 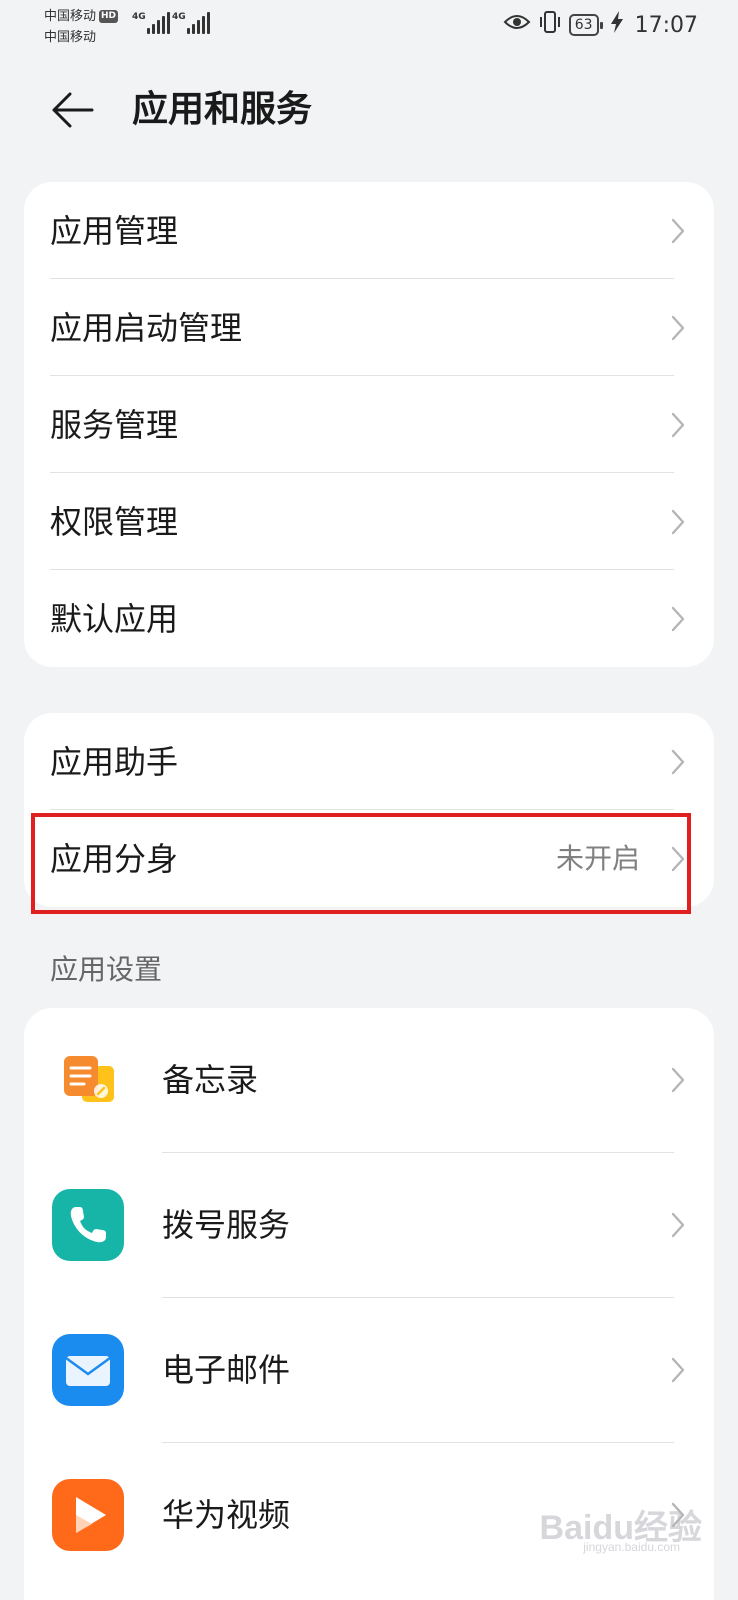 I want to click on baidu-watermark-url: jingyan.baidu.com, so click(x=631, y=1547).